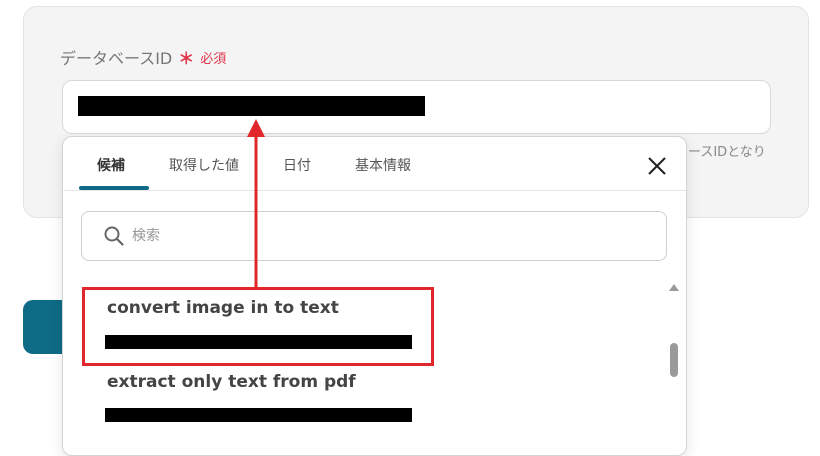  What do you see at coordinates (256, 203) in the screenshot?
I see `annotation-arrow` at bounding box center [256, 203].